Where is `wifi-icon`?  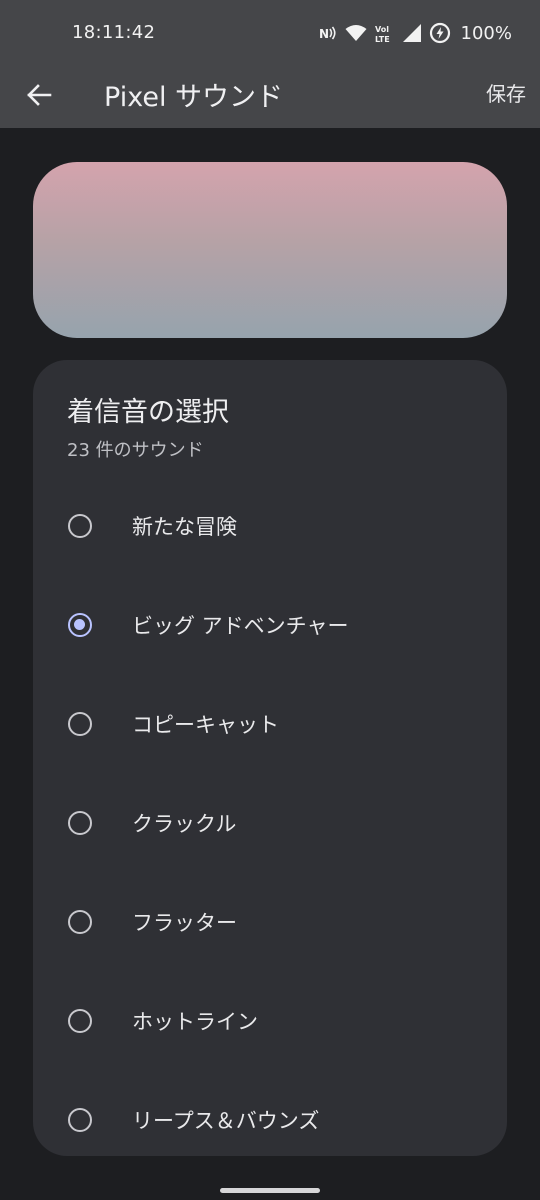 wifi-icon is located at coordinates (356, 33).